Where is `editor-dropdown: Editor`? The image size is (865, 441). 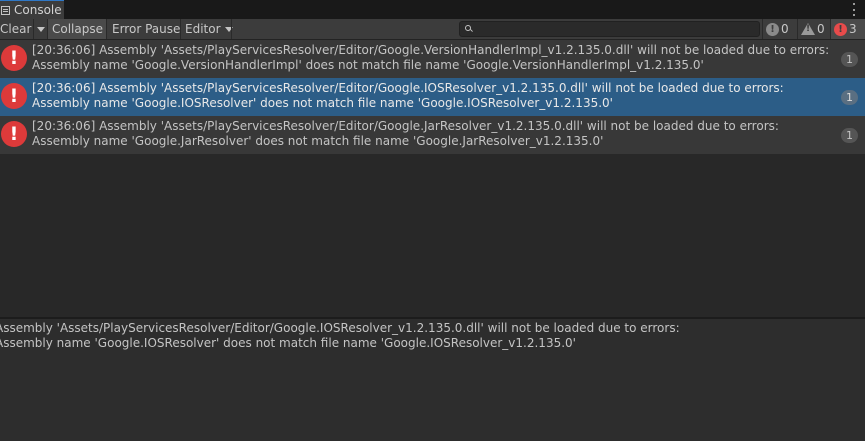
editor-dropdown: Editor is located at coordinates (207, 29).